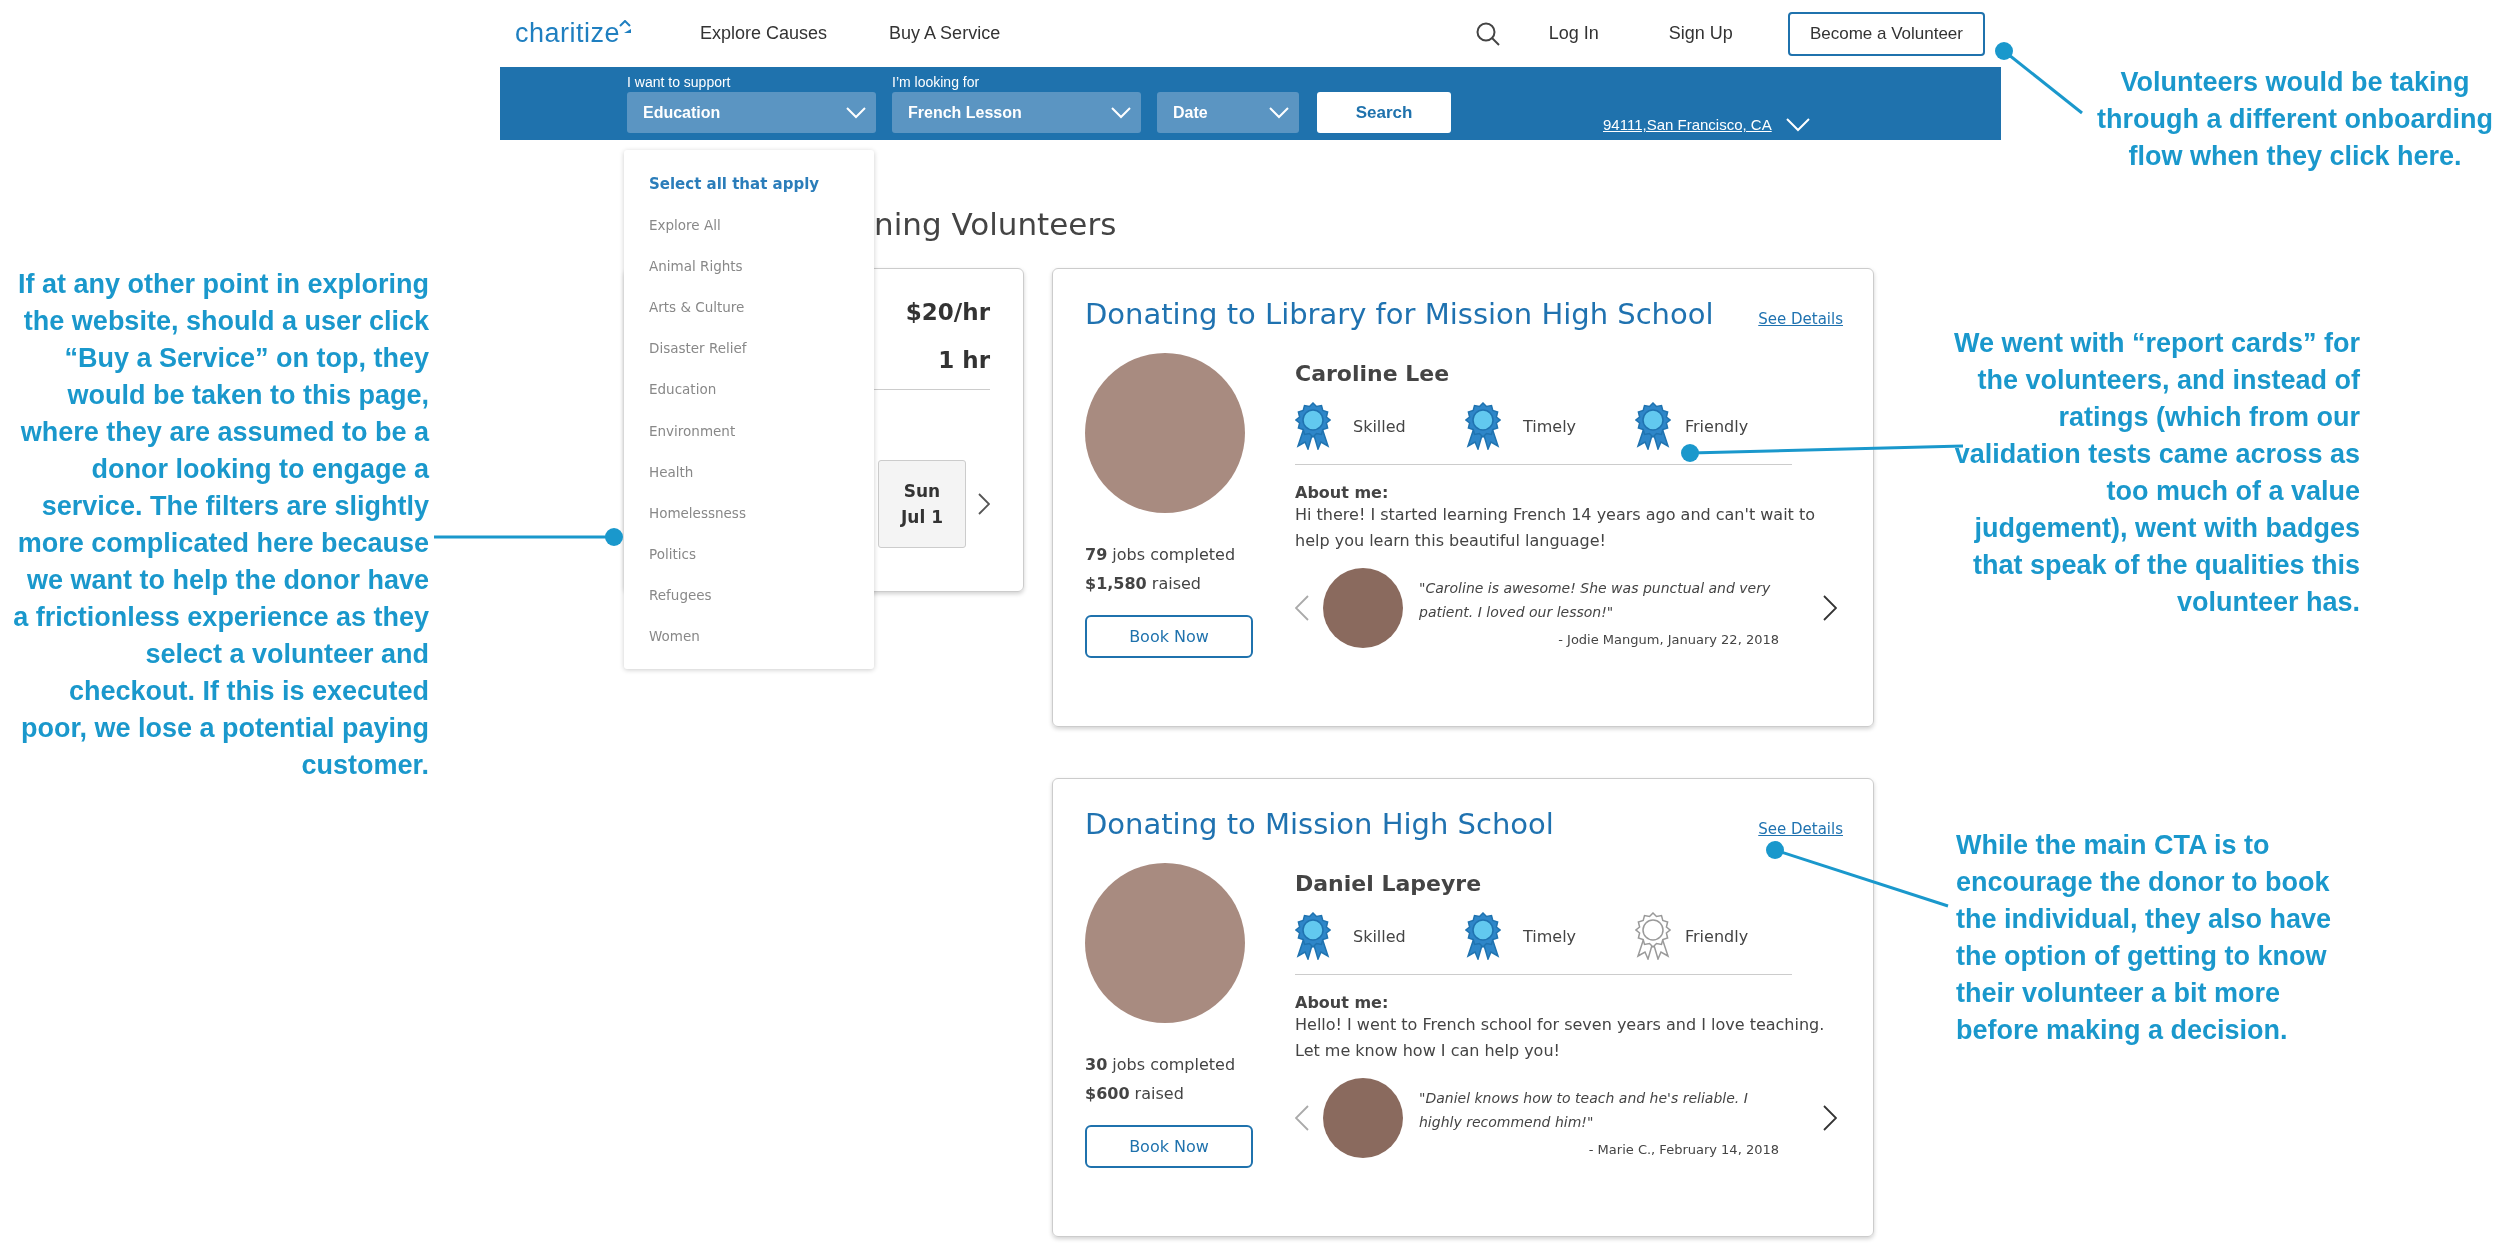 The width and height of the screenshot is (2500, 1247). I want to click on menu-item: Animal Rights, so click(761, 266).